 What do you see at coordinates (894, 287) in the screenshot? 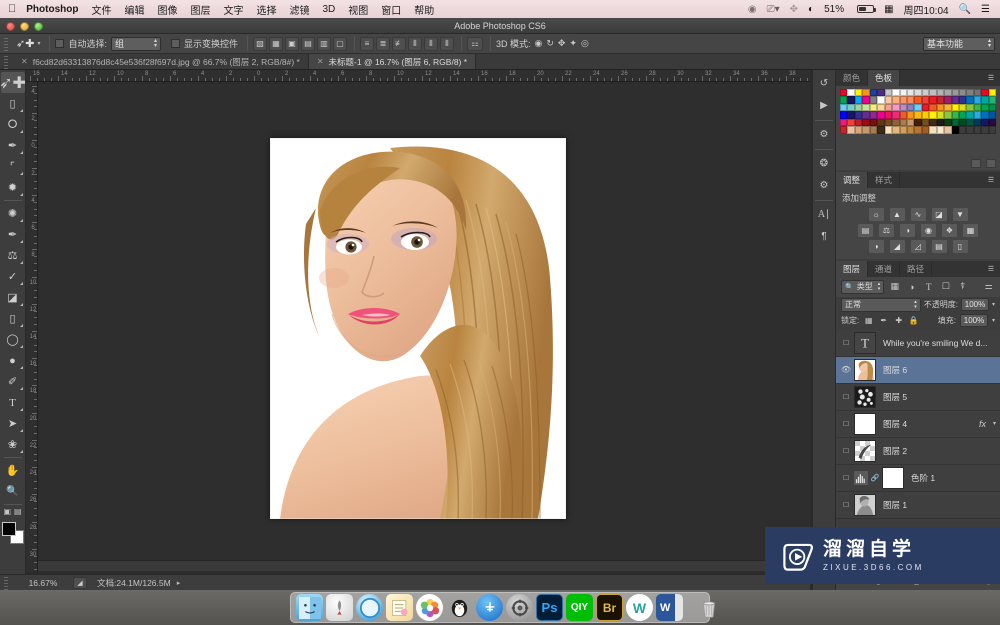
I see `filter-pixel-icon: ▦` at bounding box center [894, 287].